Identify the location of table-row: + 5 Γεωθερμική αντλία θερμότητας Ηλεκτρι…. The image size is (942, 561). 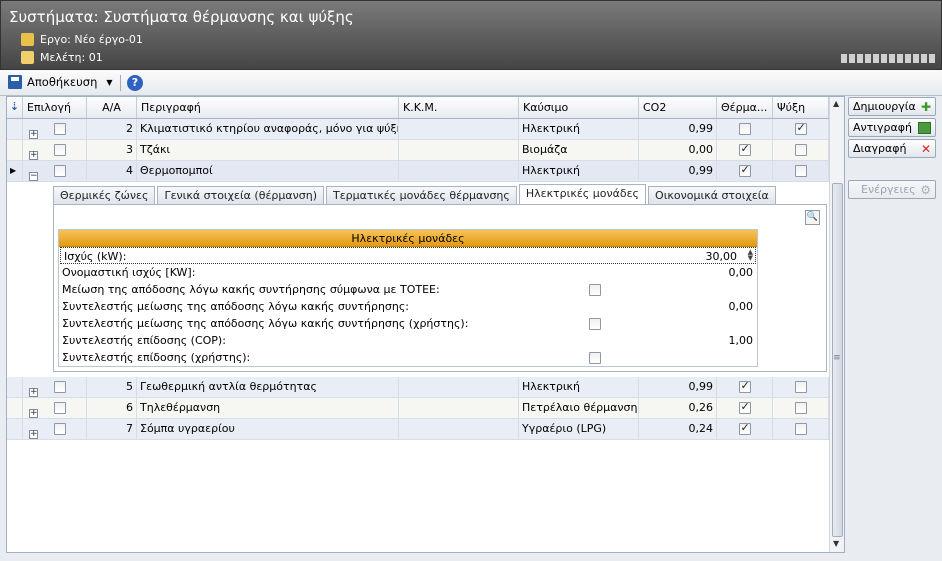
(418, 387).